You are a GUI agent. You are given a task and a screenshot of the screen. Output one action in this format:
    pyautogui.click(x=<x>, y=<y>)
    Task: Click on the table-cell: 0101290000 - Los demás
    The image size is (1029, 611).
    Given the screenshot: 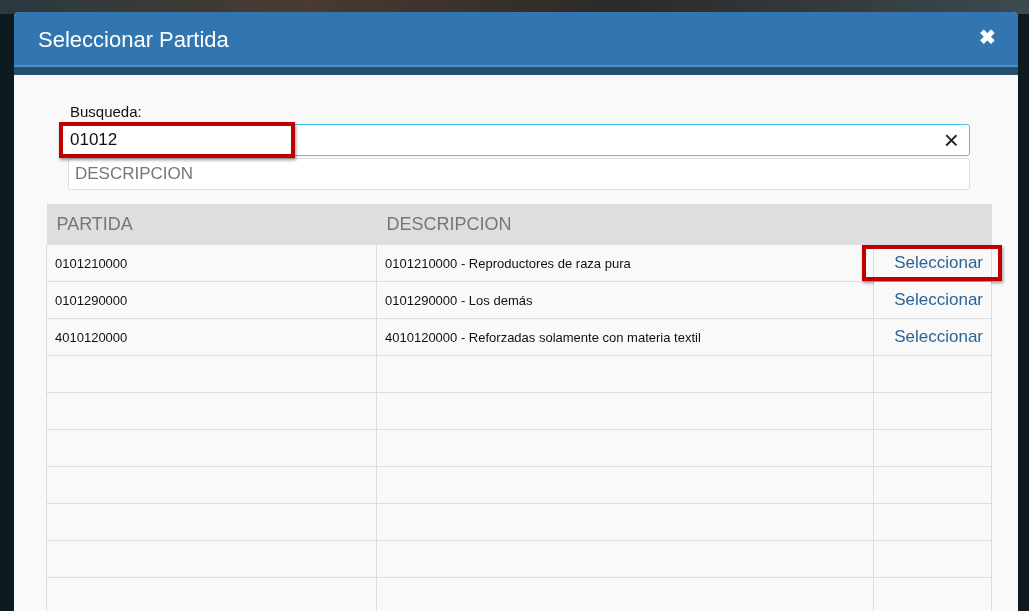 What is the action you would take?
    pyautogui.click(x=625, y=300)
    